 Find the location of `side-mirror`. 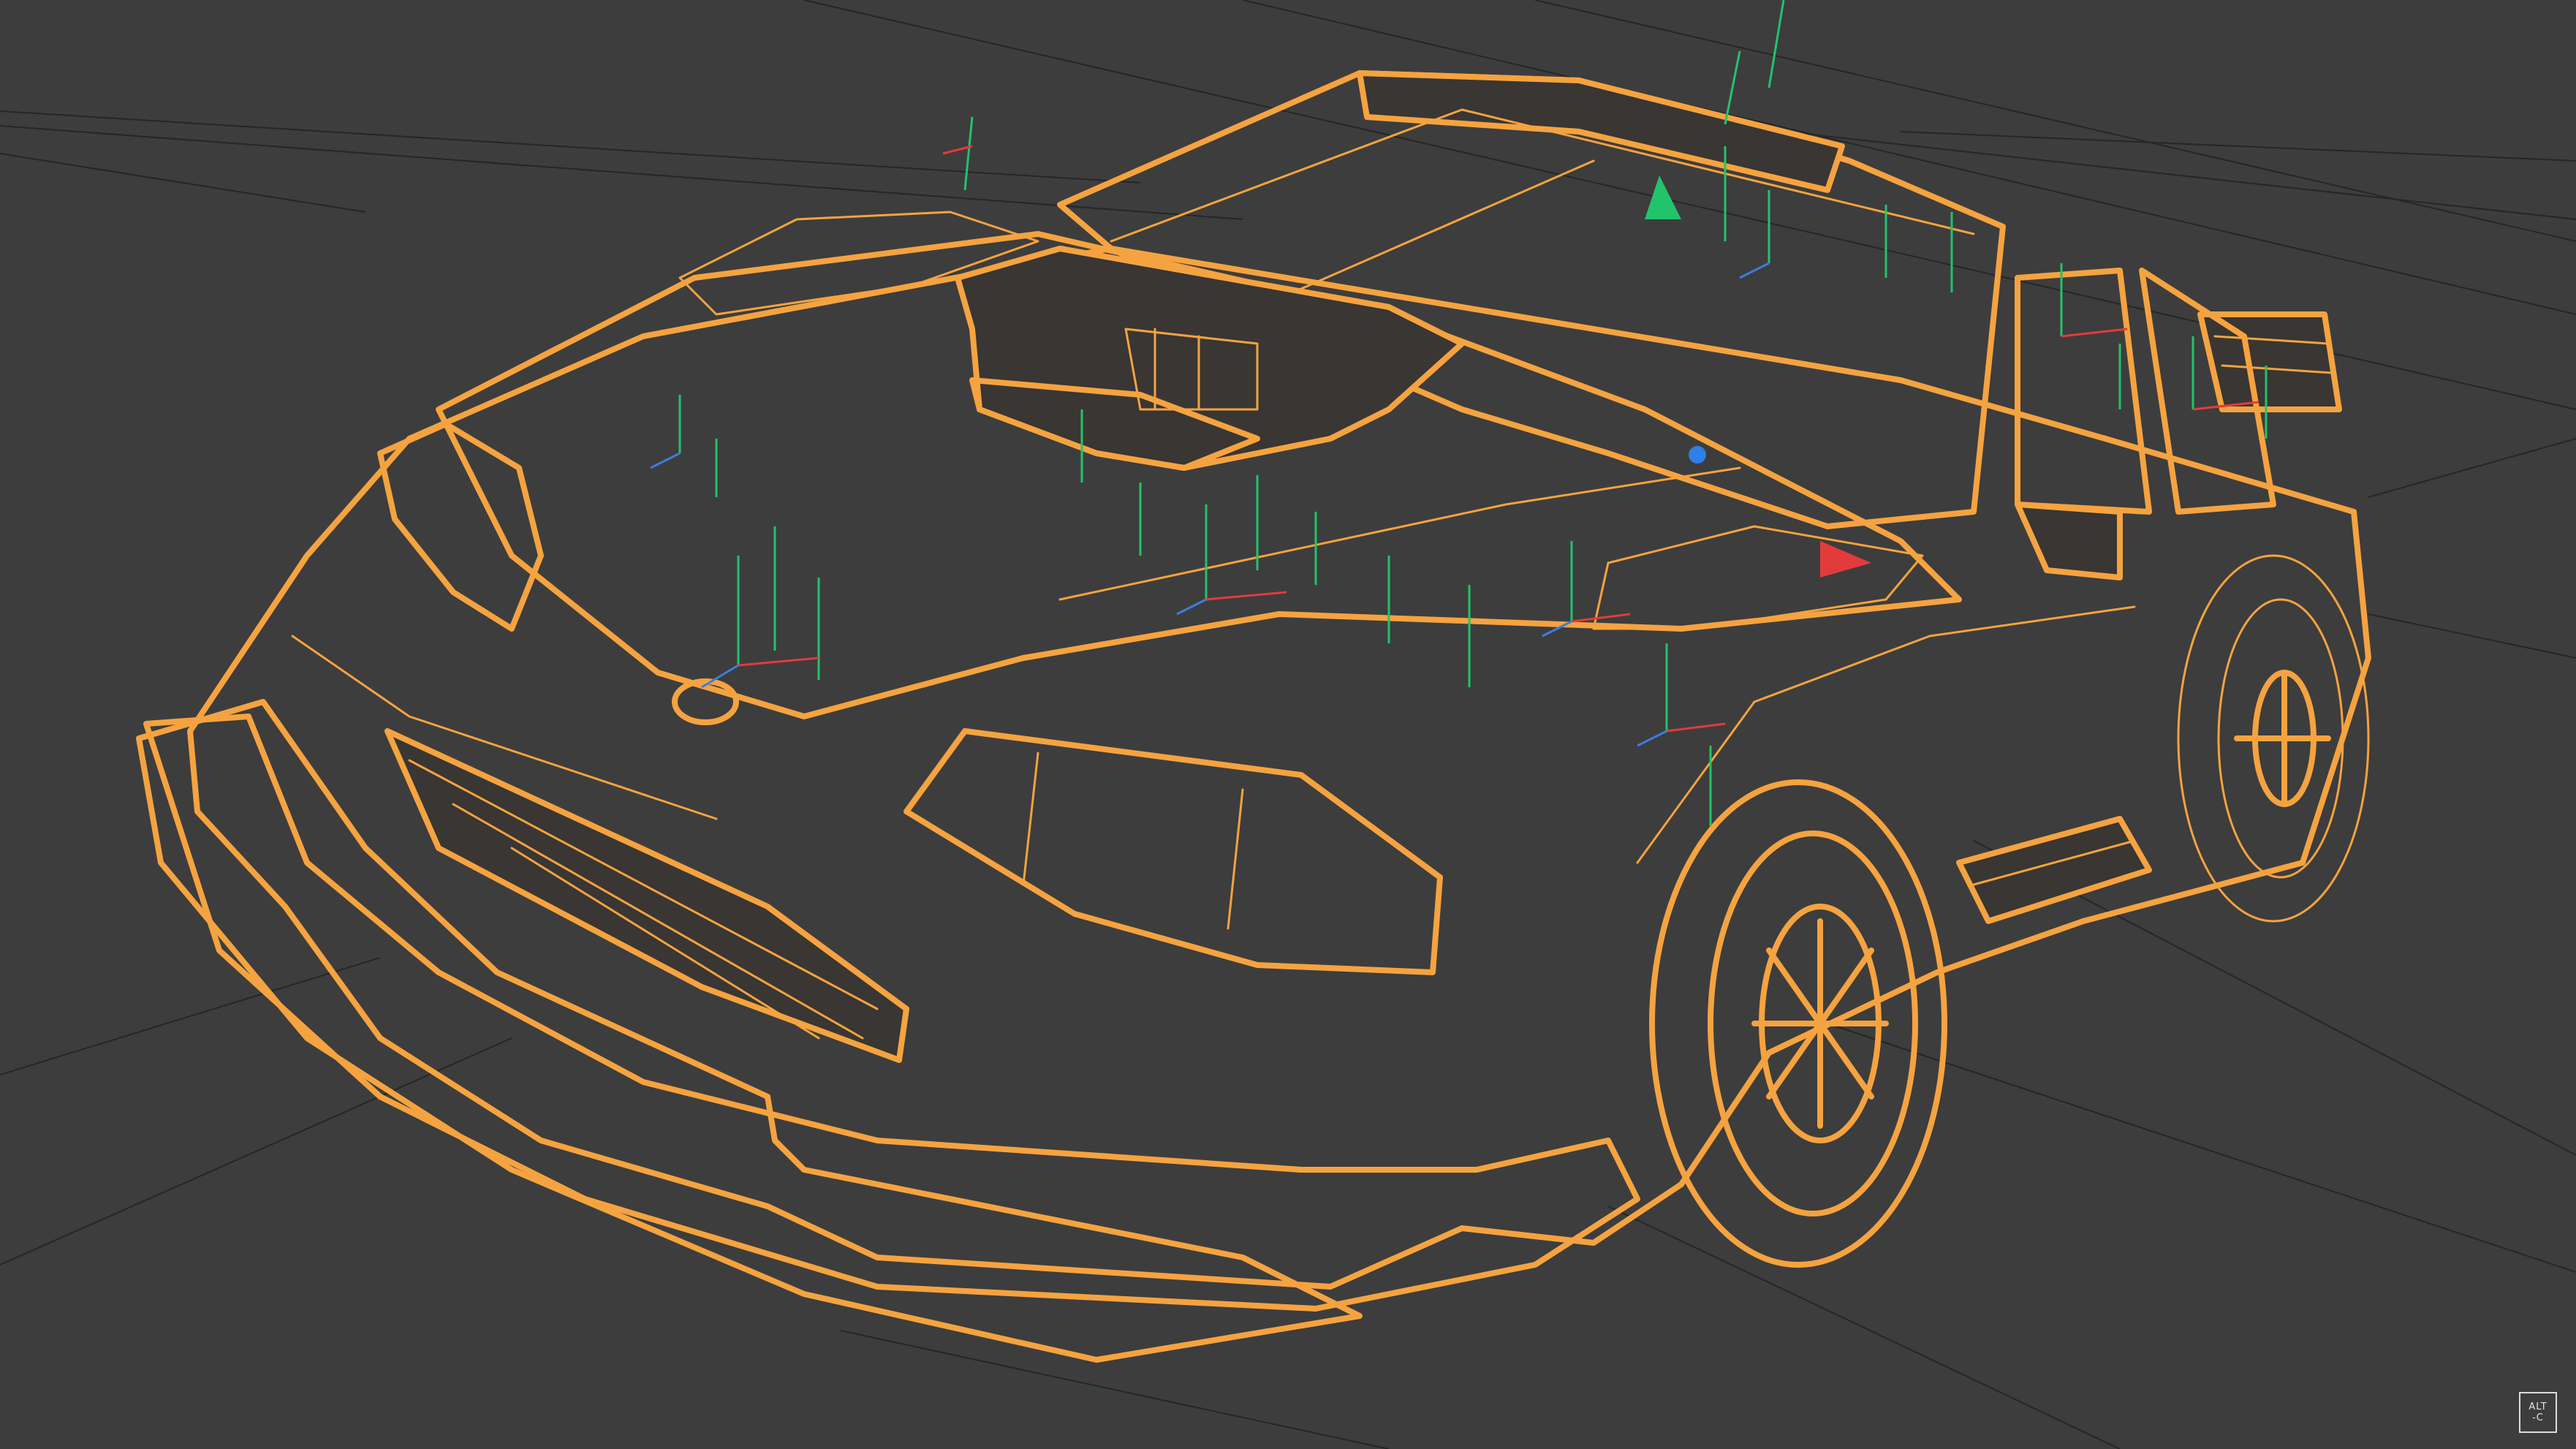

side-mirror is located at coordinates (2069, 541).